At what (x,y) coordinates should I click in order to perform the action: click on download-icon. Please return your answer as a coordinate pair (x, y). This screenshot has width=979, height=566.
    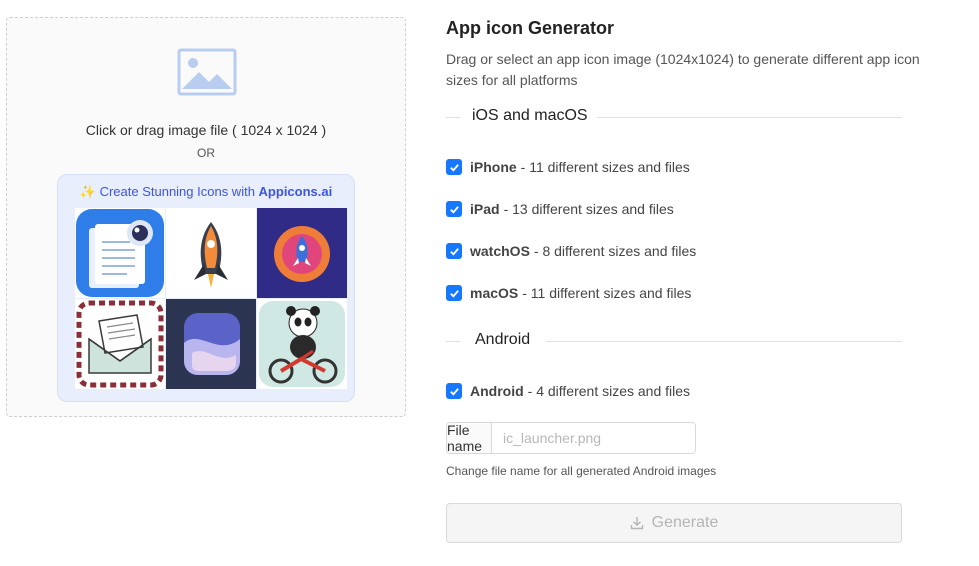
    Looking at the image, I should click on (636, 523).